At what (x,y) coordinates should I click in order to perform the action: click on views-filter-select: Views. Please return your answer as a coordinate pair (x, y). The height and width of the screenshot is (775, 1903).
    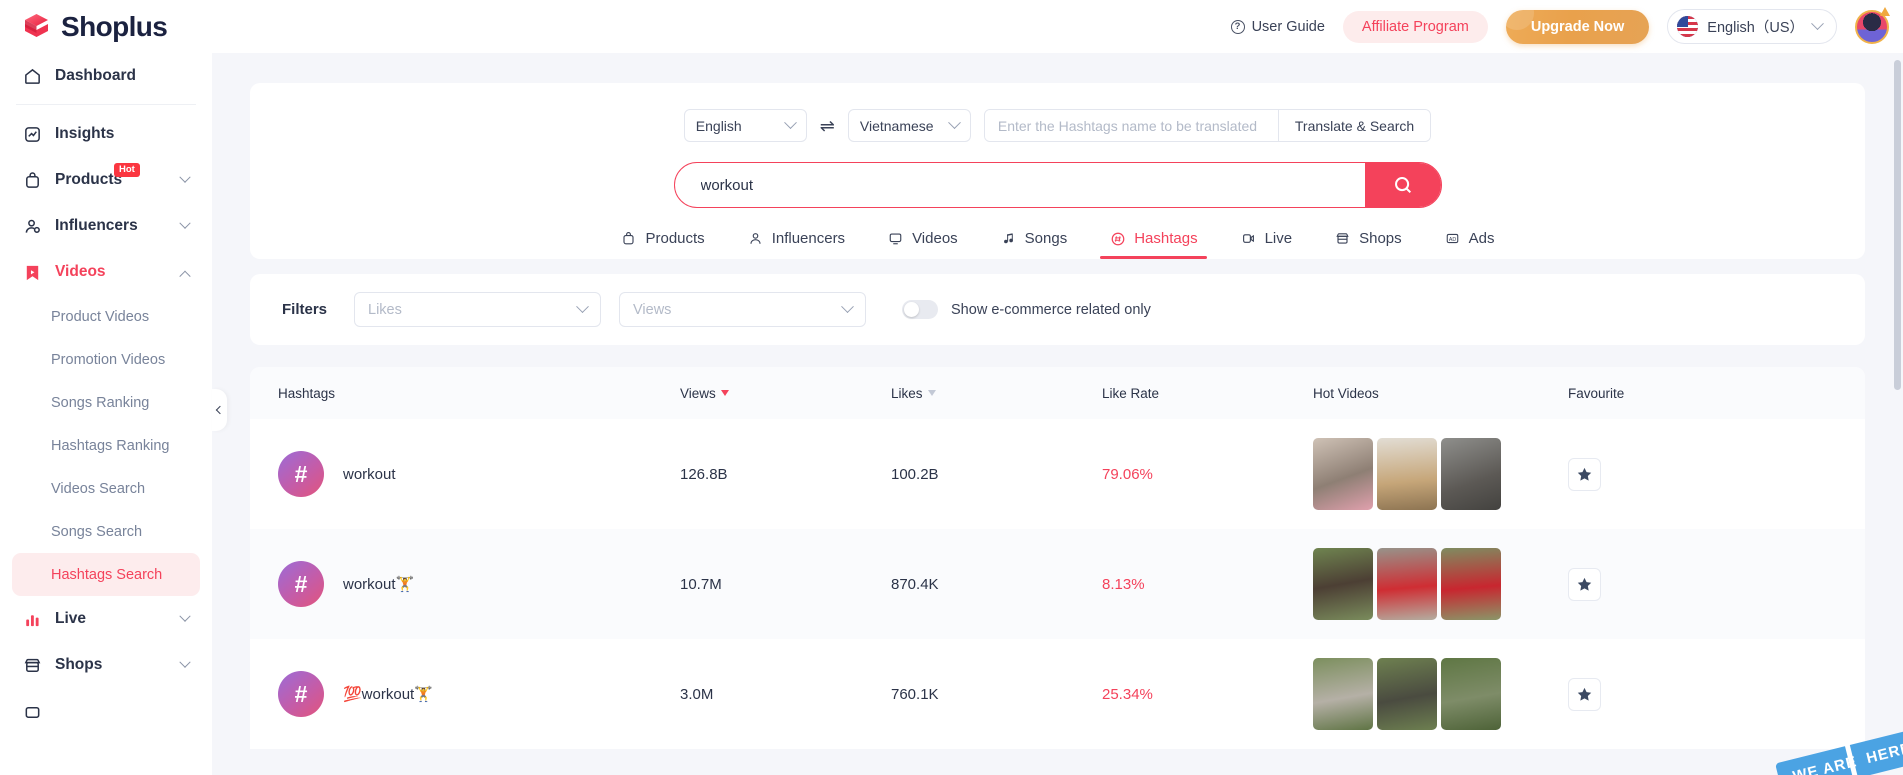
    Looking at the image, I should click on (743, 309).